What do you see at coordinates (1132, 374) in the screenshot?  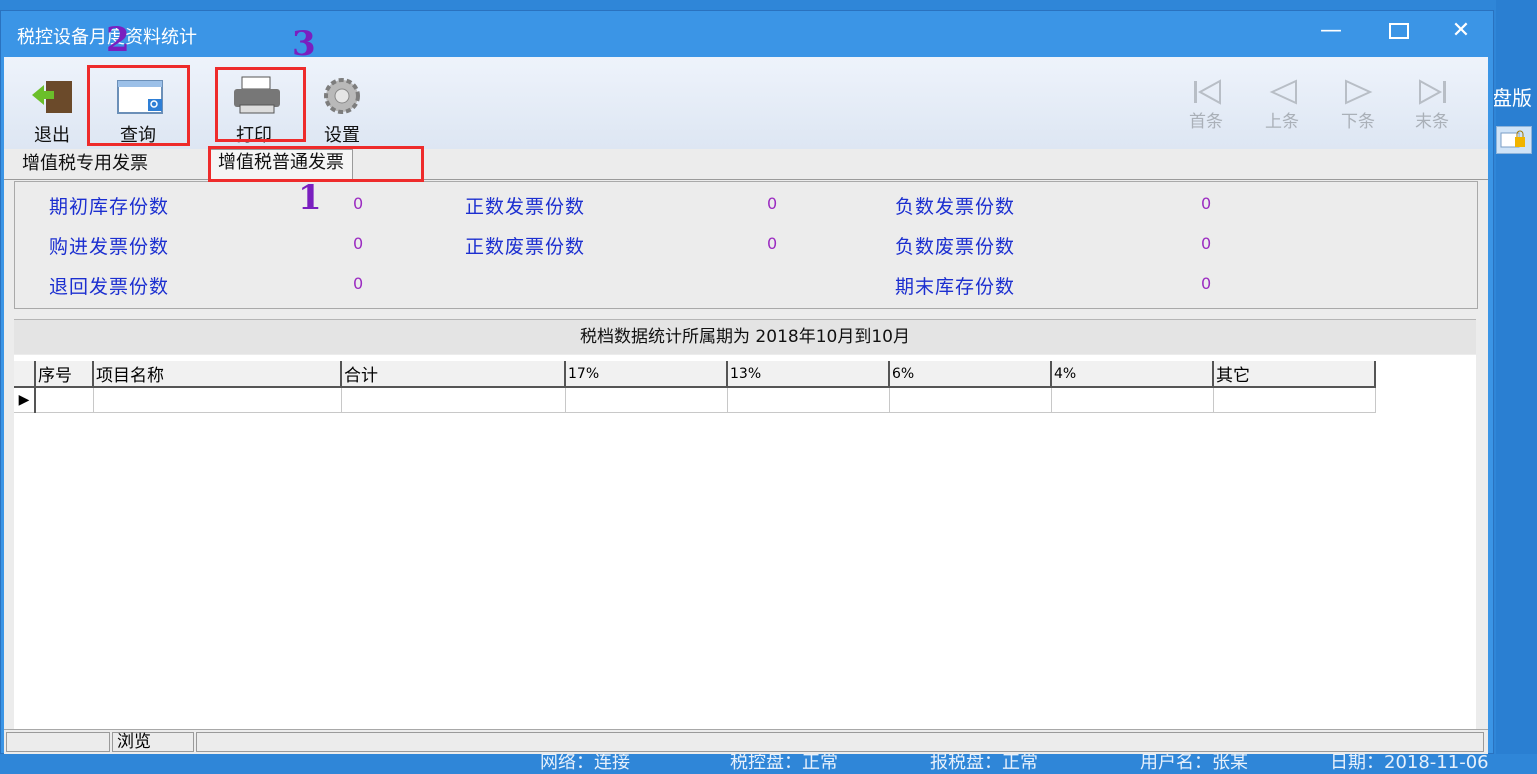 I see `column-header: 4%` at bounding box center [1132, 374].